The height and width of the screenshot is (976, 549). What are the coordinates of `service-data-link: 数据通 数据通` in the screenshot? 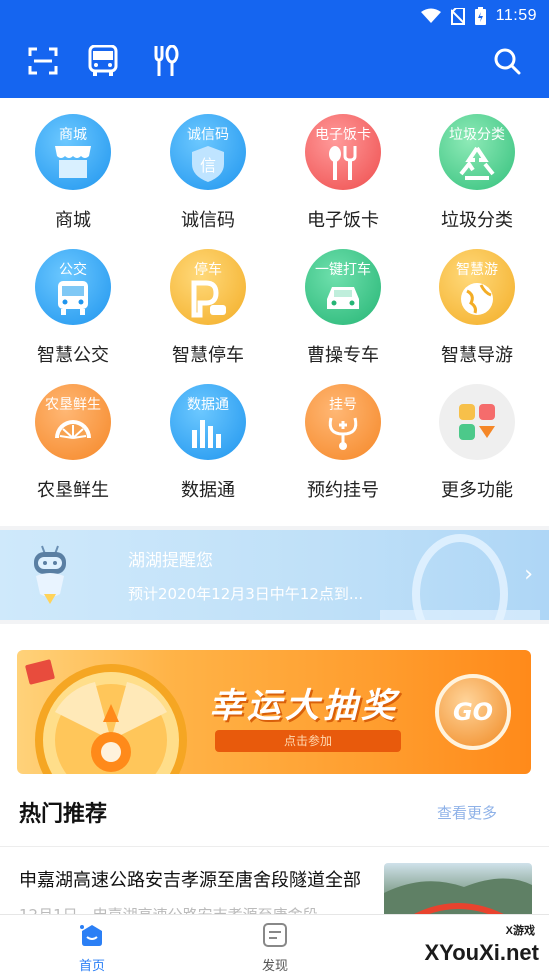 It's located at (208, 434).